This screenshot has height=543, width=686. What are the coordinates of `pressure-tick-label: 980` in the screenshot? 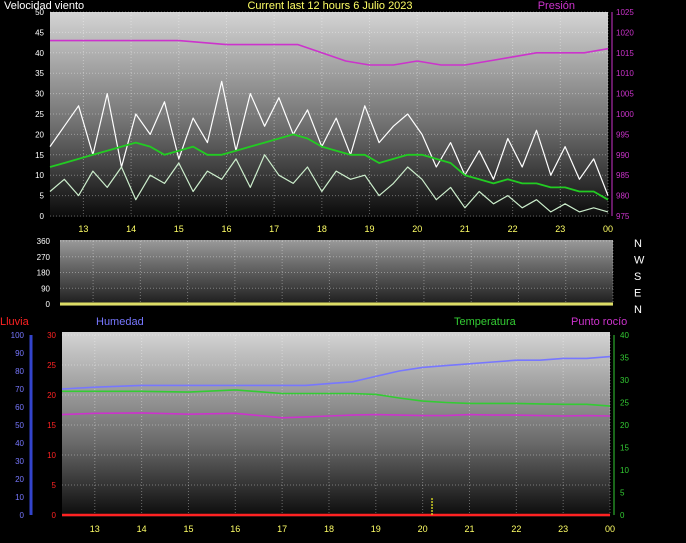 It's located at (623, 196).